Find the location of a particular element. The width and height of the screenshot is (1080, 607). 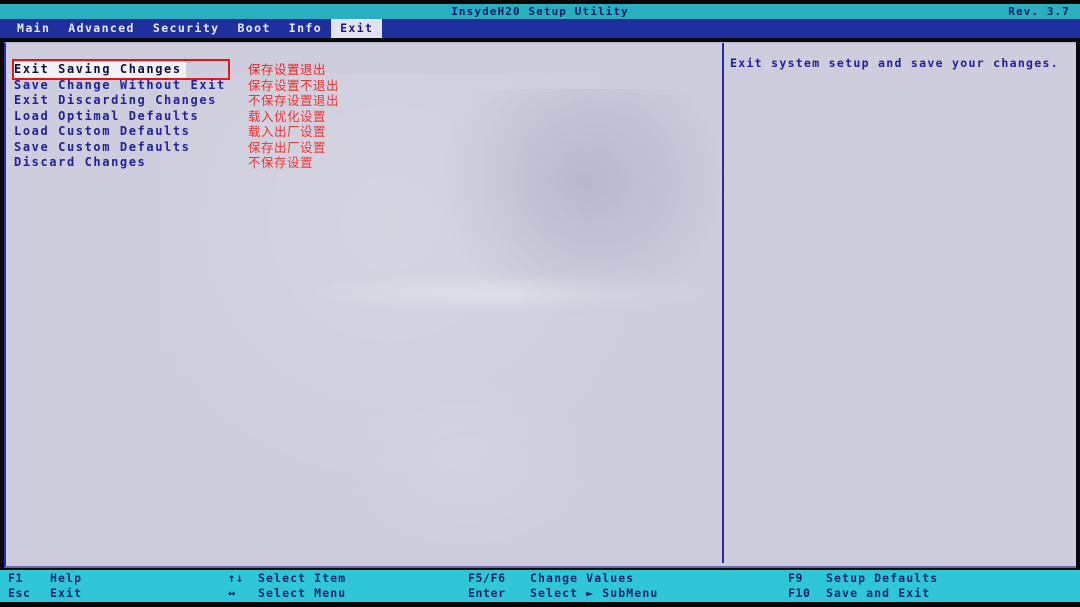

status-item-change-values: F5/F6 Change Values is located at coordinates (563, 578).